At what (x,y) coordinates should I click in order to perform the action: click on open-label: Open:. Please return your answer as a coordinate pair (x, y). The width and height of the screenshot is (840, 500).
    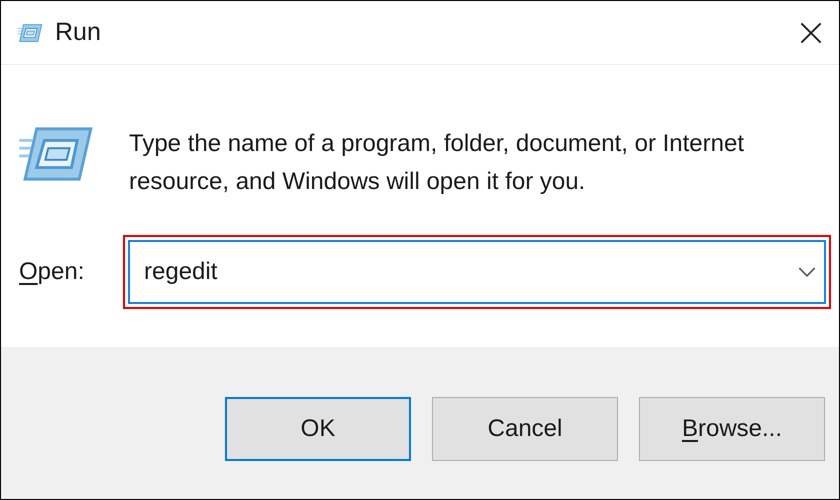
    Looking at the image, I should click on (52, 272).